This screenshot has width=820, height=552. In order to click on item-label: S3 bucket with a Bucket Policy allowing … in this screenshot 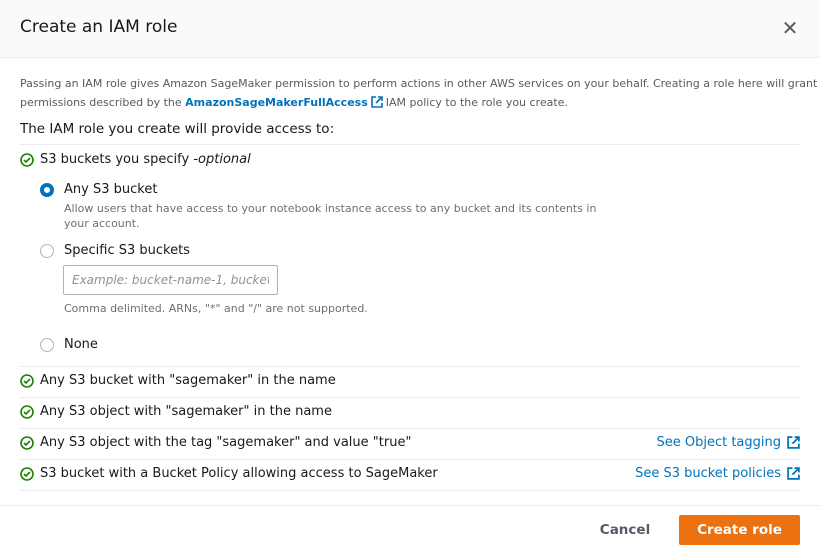, I will do `click(239, 473)`.